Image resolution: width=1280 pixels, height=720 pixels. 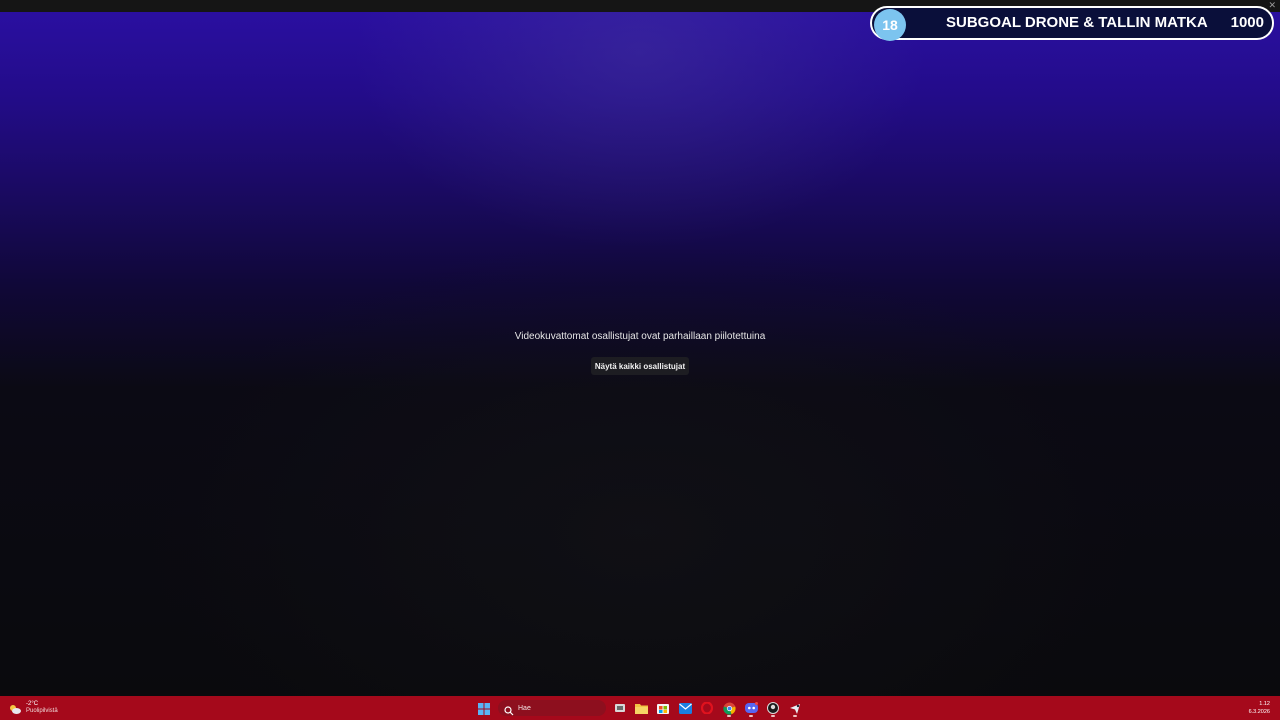 What do you see at coordinates (620, 708) in the screenshot?
I see `task-view-icon` at bounding box center [620, 708].